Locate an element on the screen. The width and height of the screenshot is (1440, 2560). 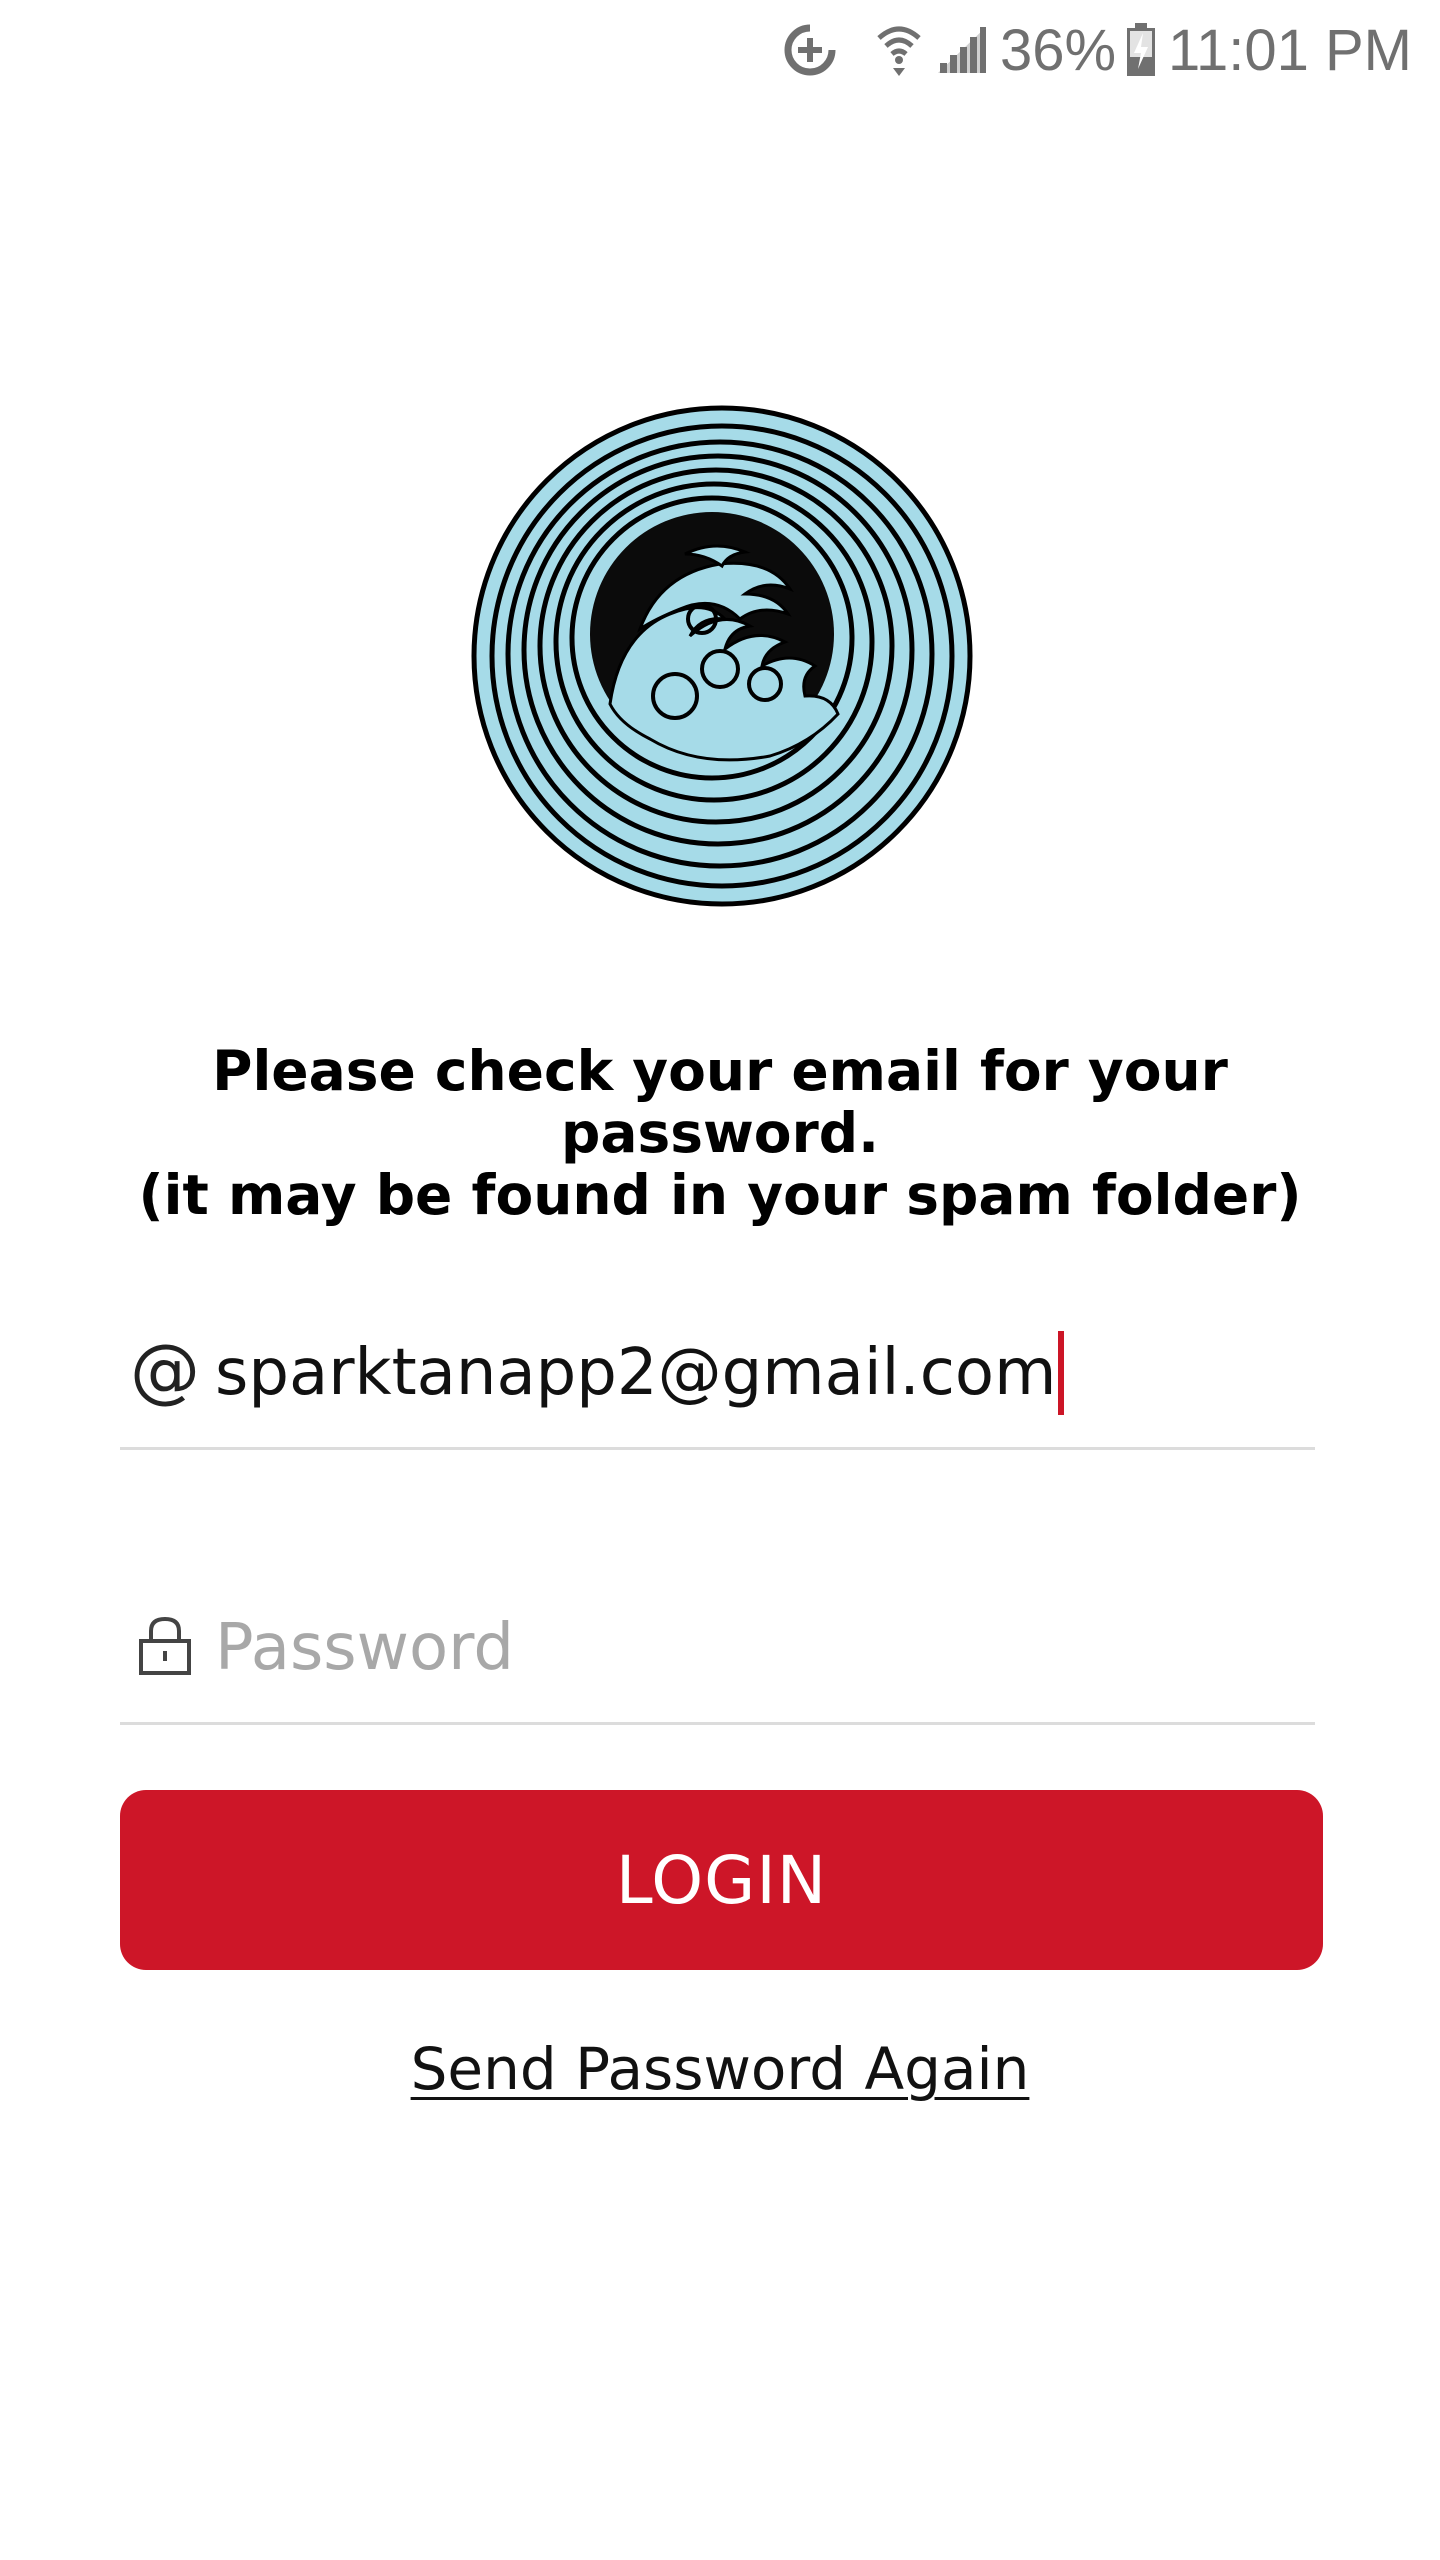
email-field: @ sparktanapp2@gmail.com is located at coordinates (717, 1375).